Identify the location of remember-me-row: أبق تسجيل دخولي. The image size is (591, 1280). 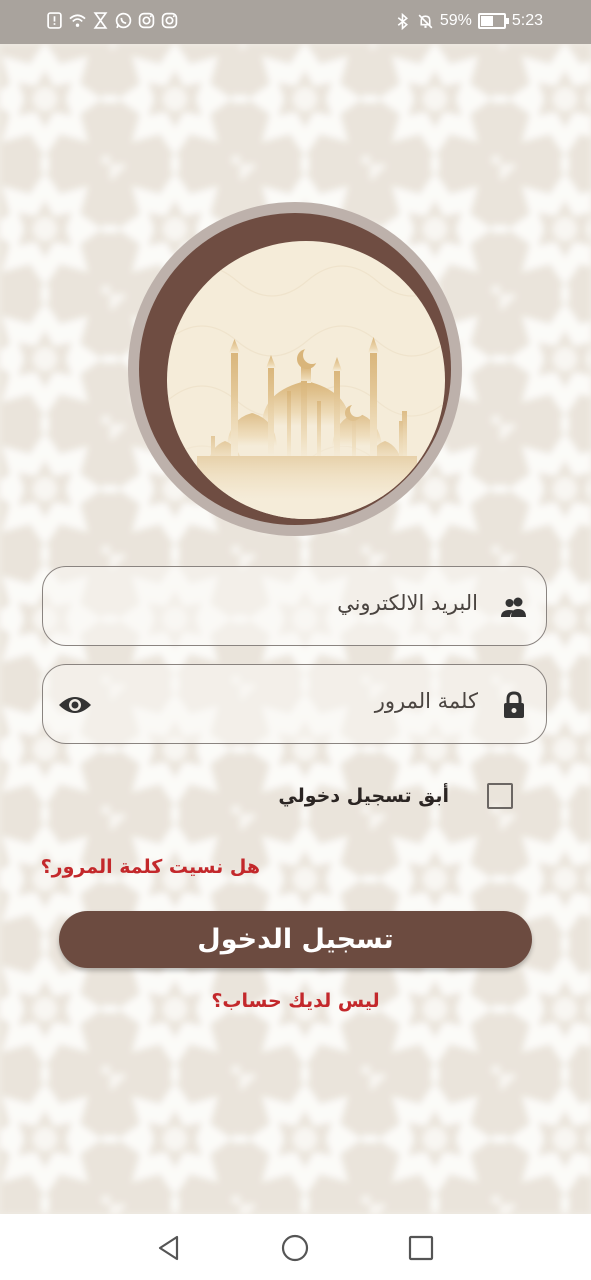
(395, 796).